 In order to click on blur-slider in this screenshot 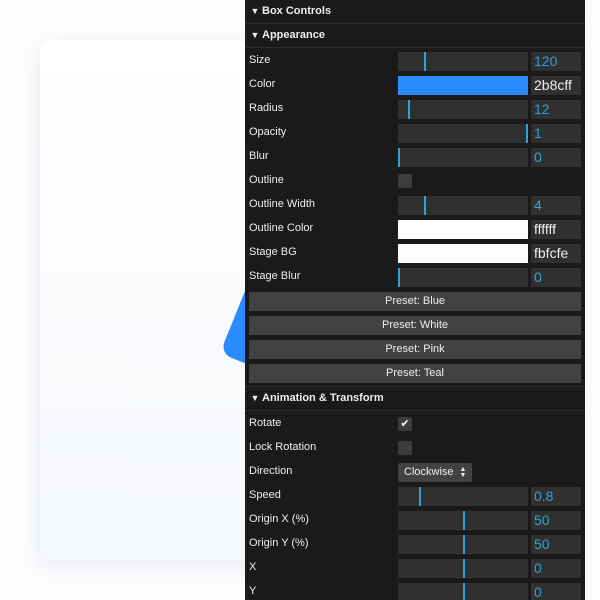, I will do `click(463, 157)`.